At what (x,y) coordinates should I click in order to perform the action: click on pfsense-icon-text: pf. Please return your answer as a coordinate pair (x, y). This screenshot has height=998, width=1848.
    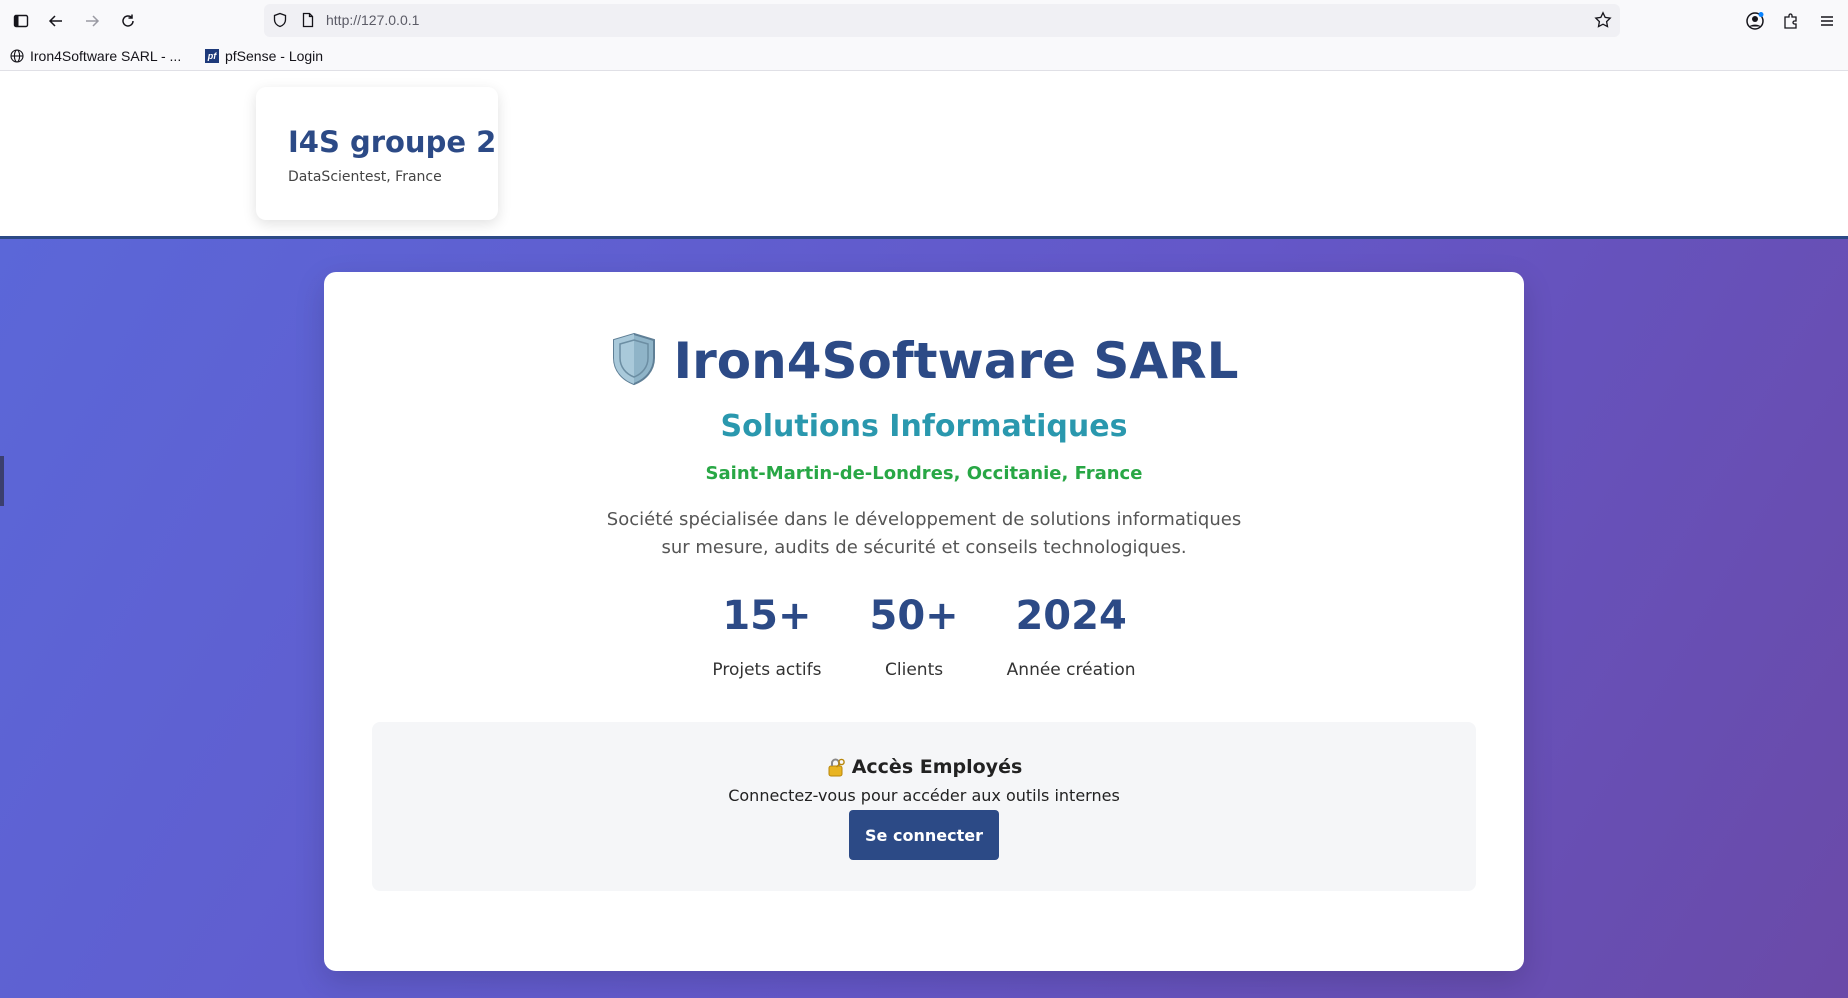
    Looking at the image, I should click on (212, 56).